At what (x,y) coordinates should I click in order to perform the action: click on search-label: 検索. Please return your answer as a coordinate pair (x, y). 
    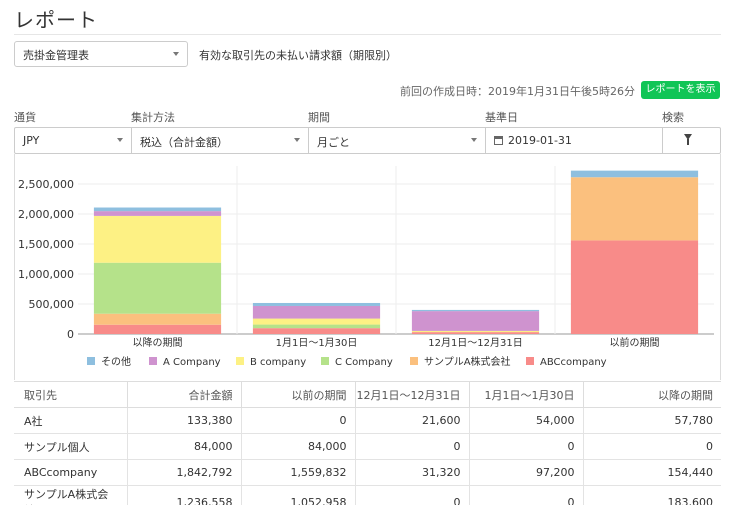
    Looking at the image, I should click on (673, 117).